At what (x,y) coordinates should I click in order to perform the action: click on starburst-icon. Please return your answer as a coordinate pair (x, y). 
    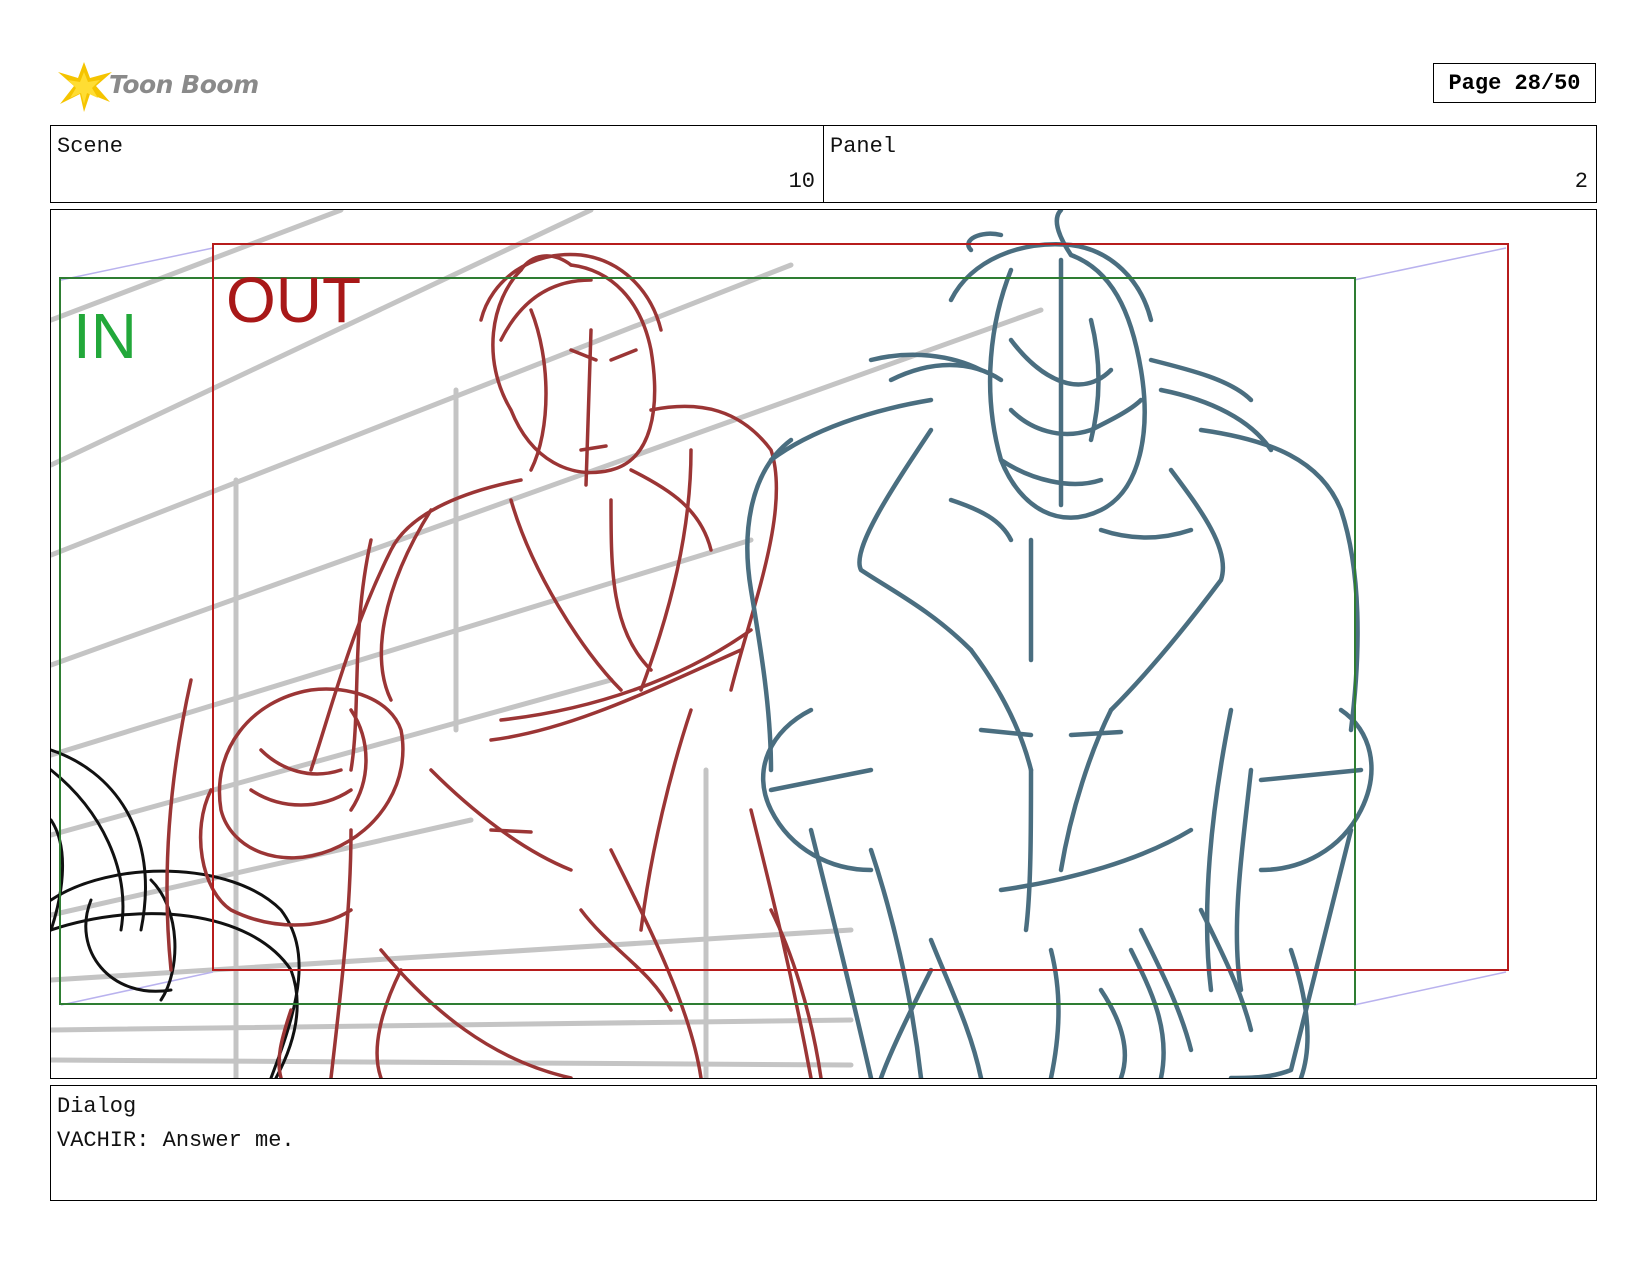
    Looking at the image, I should click on (85, 87).